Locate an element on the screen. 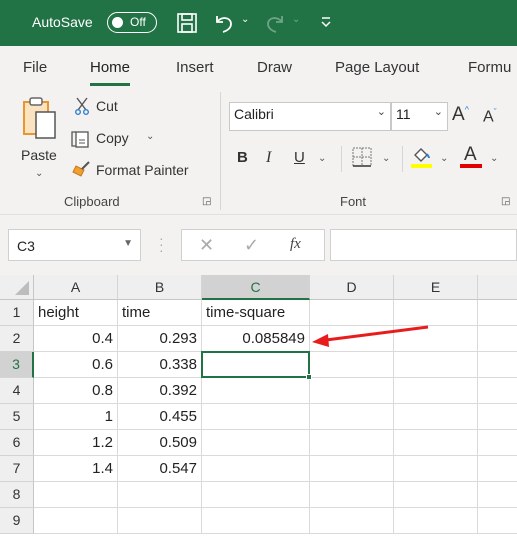 The width and height of the screenshot is (517, 536). copy-dropdown-icon: ⌄ is located at coordinates (150, 136).